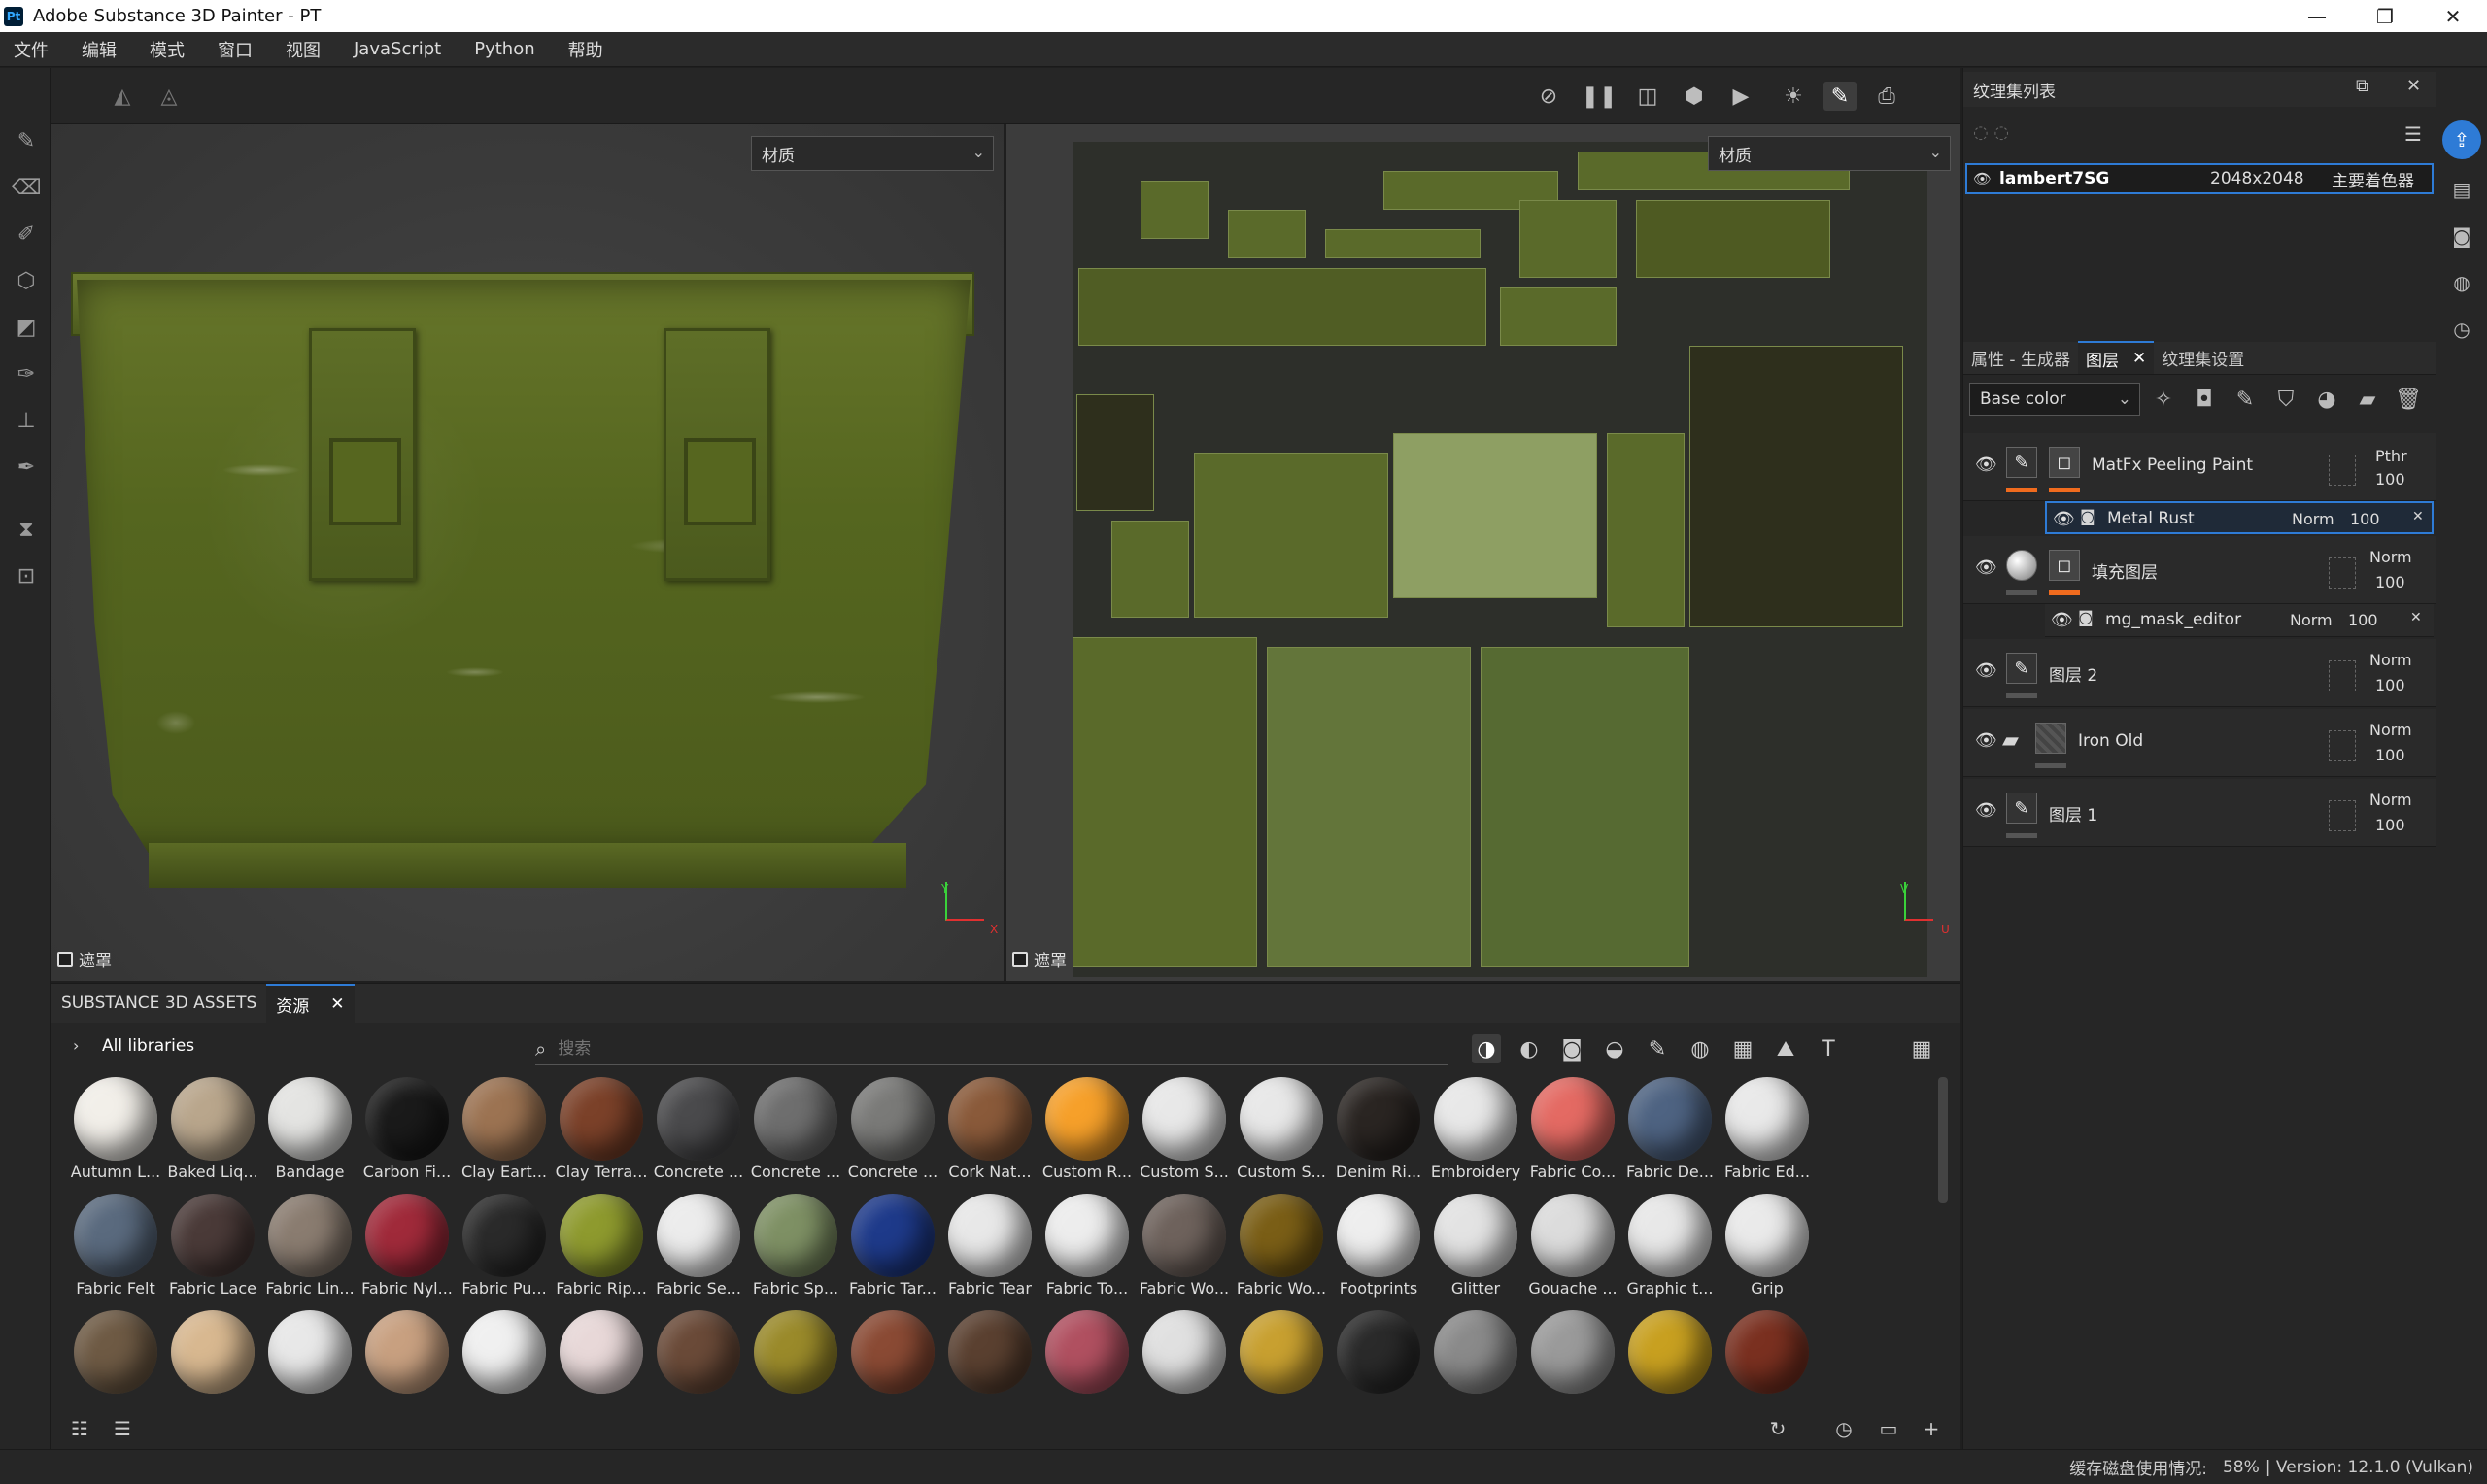 The width and height of the screenshot is (2487, 1484). Describe the element at coordinates (2199, 813) in the screenshot. I see `layer-row: 👁 ✎ 图层 1 Norm 100` at that location.